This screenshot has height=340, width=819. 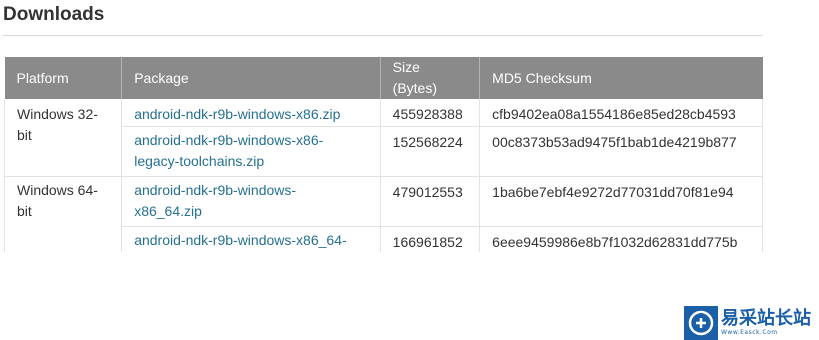 What do you see at coordinates (63, 138) in the screenshot?
I see `platform-cell: Windows 32-bit` at bounding box center [63, 138].